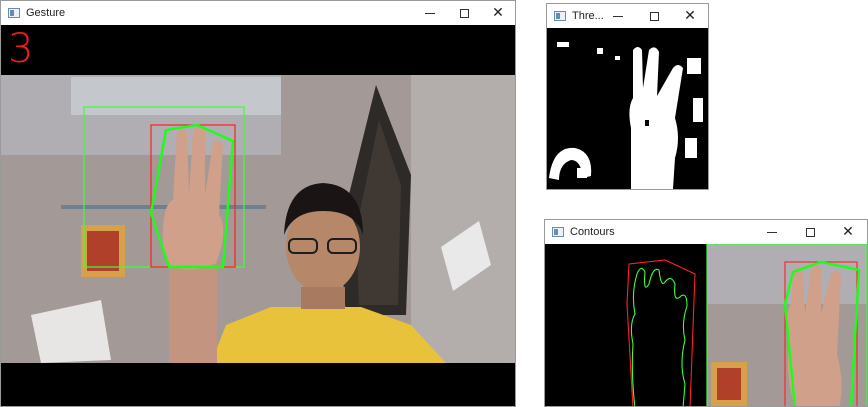 Image resolution: width=868 pixels, height=407 pixels. I want to click on poster-figure, so click(103, 251).